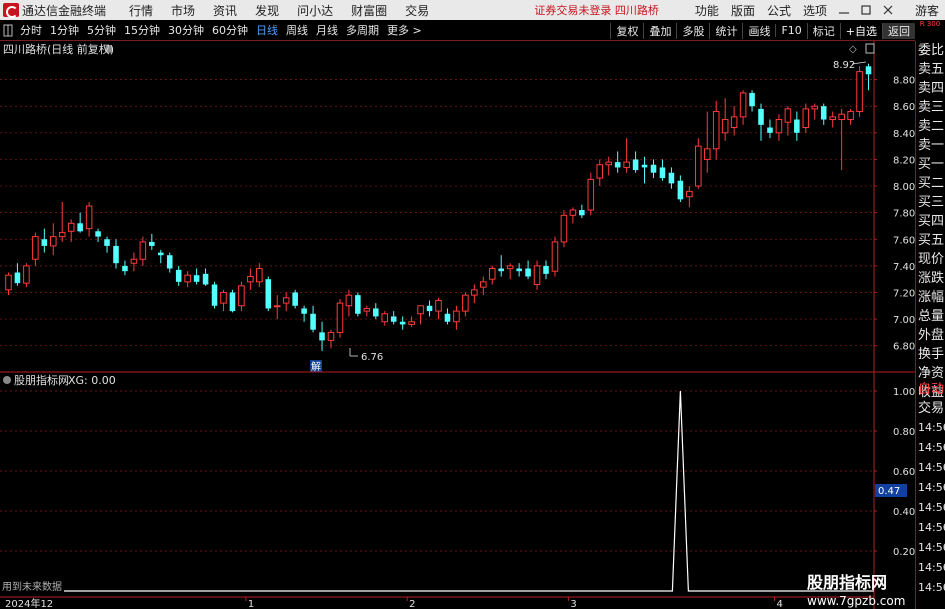 This screenshot has width=945, height=609. Describe the element at coordinates (866, 10) in the screenshot. I see `maximize-icon` at that location.